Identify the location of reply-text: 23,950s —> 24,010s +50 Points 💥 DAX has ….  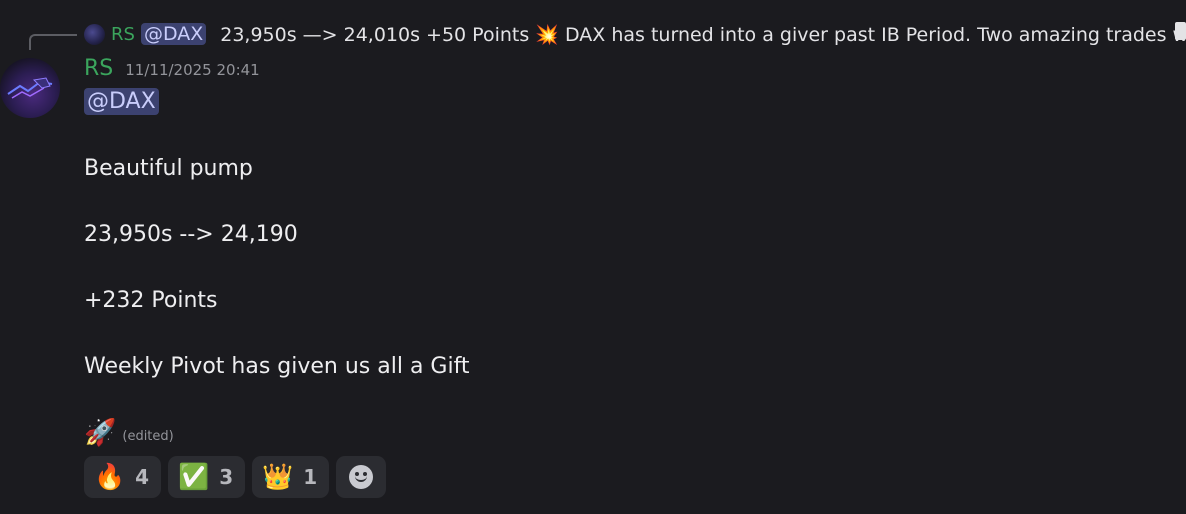
(703, 34).